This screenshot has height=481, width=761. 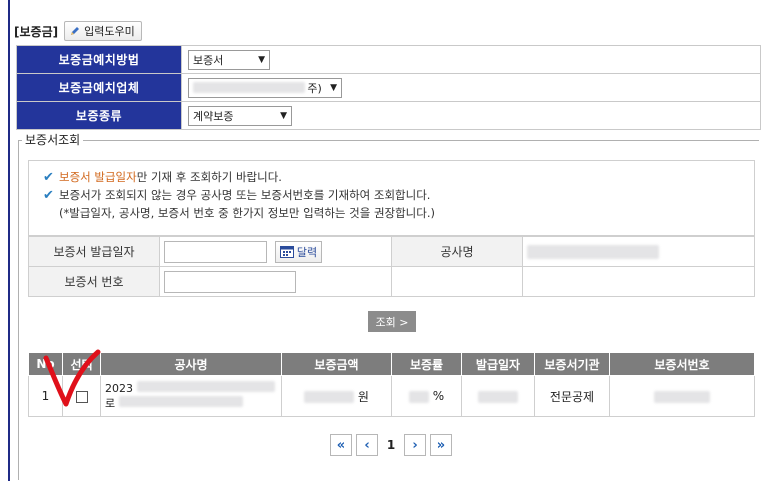 What do you see at coordinates (415, 445) in the screenshot?
I see `next-page-button: ›` at bounding box center [415, 445].